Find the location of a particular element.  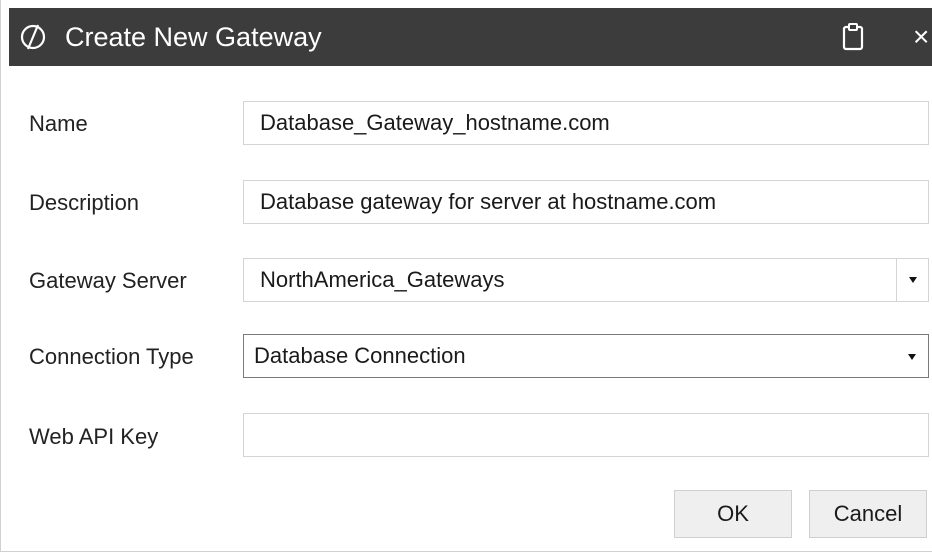

name-value: Database_Gateway_hostname.com is located at coordinates (435, 122).